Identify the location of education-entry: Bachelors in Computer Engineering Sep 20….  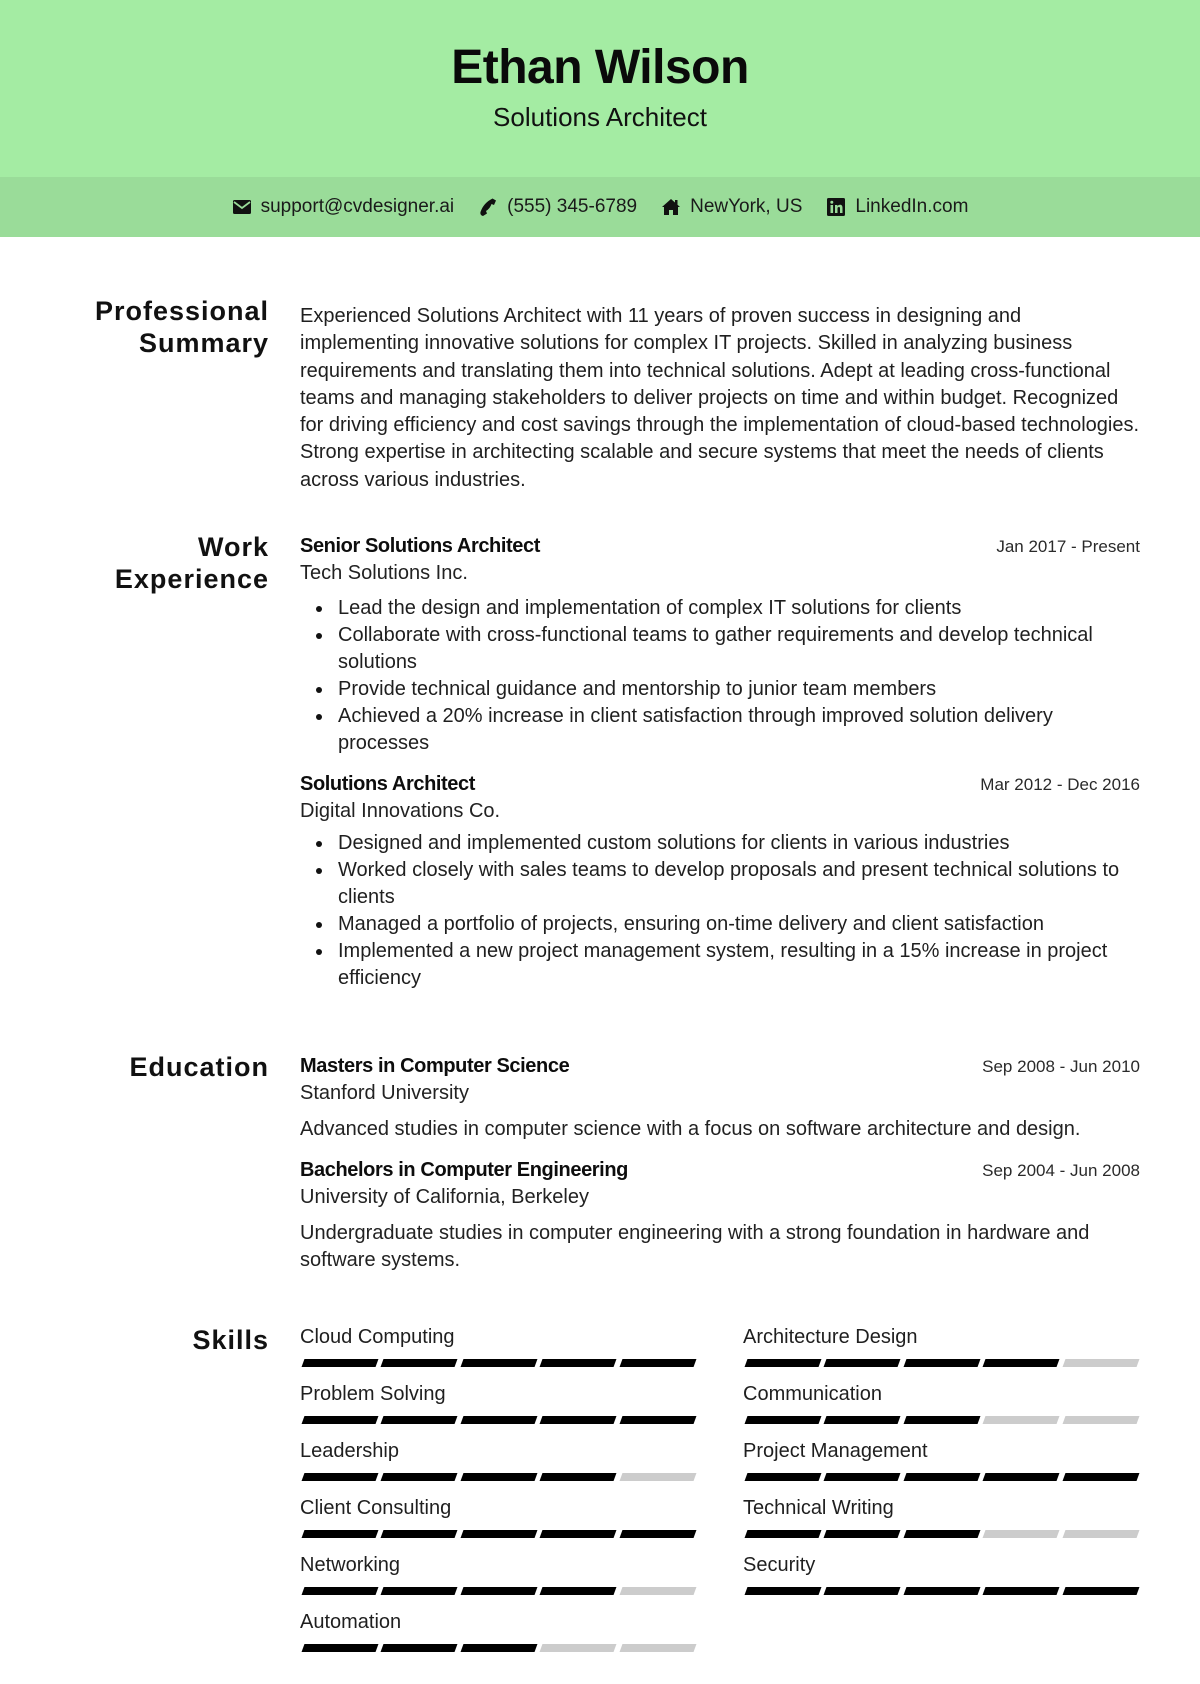
(720, 1215).